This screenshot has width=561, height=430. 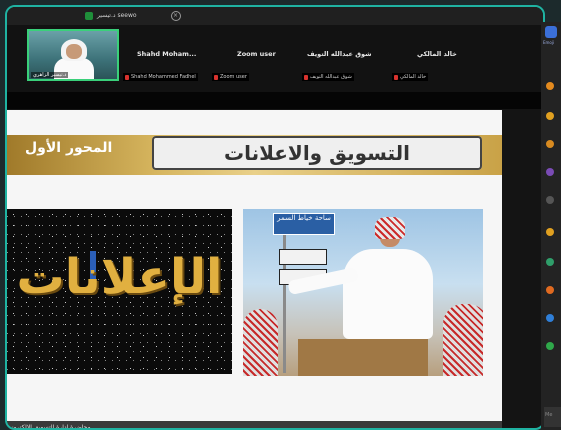 I want to click on self-name-label: د.تيسير الزاهري, so click(x=50, y=75).